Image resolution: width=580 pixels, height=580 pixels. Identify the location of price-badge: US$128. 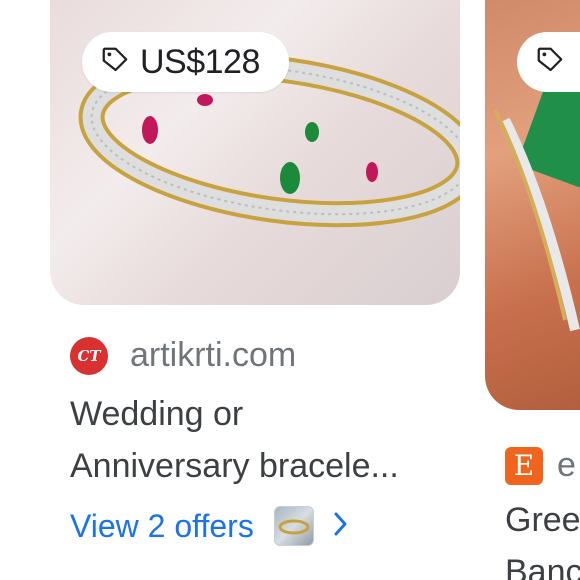
(185, 62).